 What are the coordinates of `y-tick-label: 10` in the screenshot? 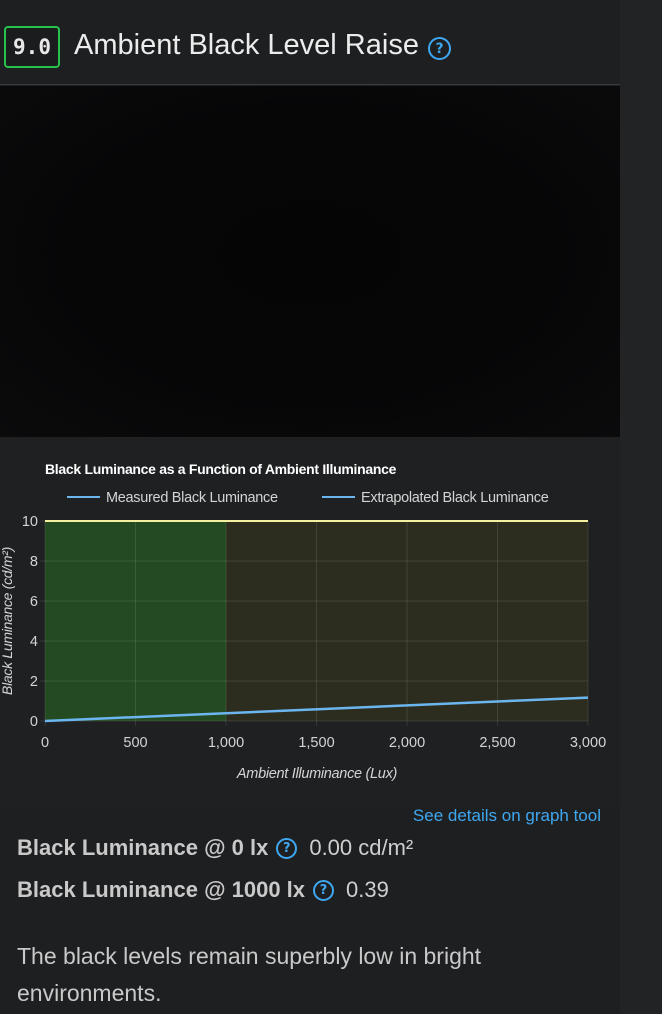 It's located at (30, 522).